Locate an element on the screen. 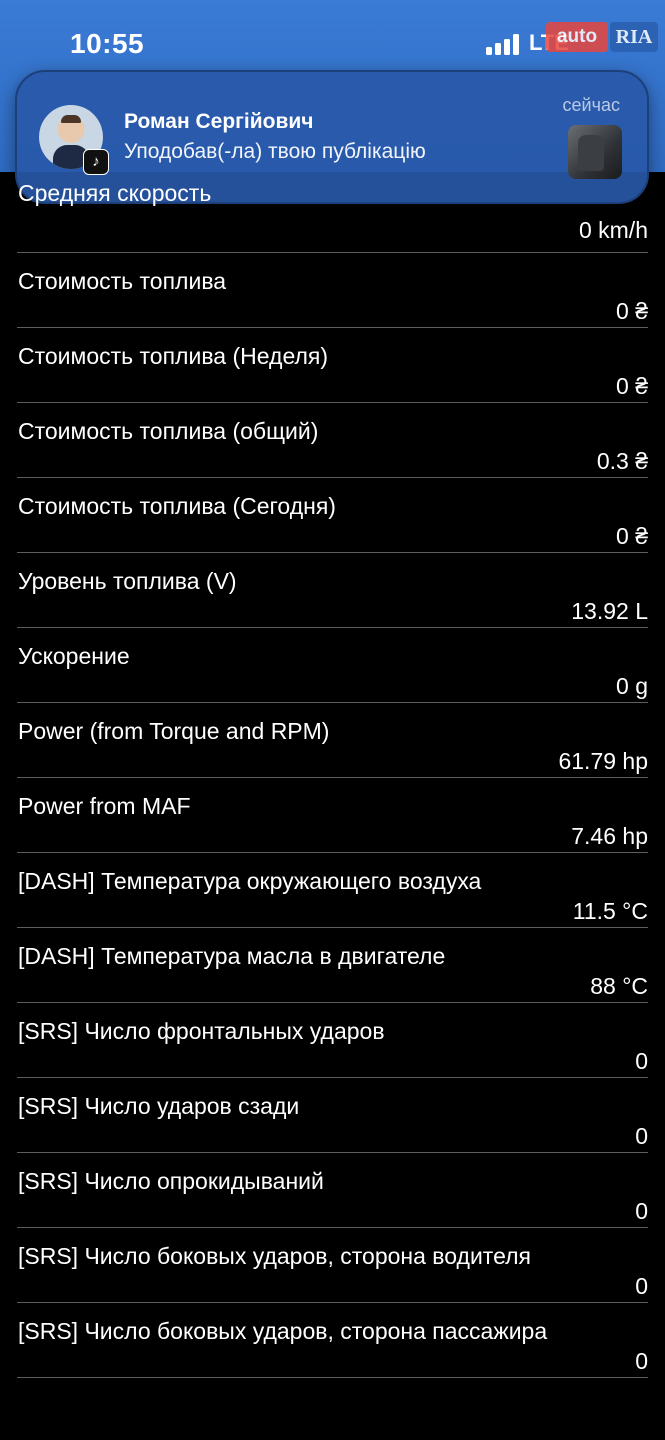  row-value: 0 g is located at coordinates (632, 686).